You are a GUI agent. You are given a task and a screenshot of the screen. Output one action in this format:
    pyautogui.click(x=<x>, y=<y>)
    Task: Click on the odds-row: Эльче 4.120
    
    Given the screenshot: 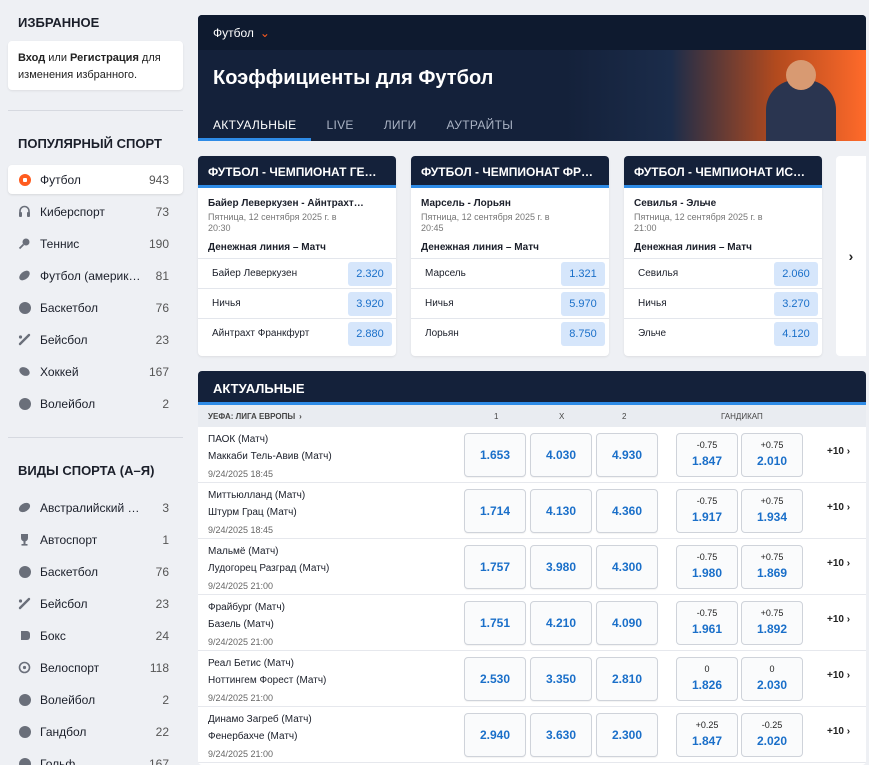 What is the action you would take?
    pyautogui.click(x=723, y=333)
    